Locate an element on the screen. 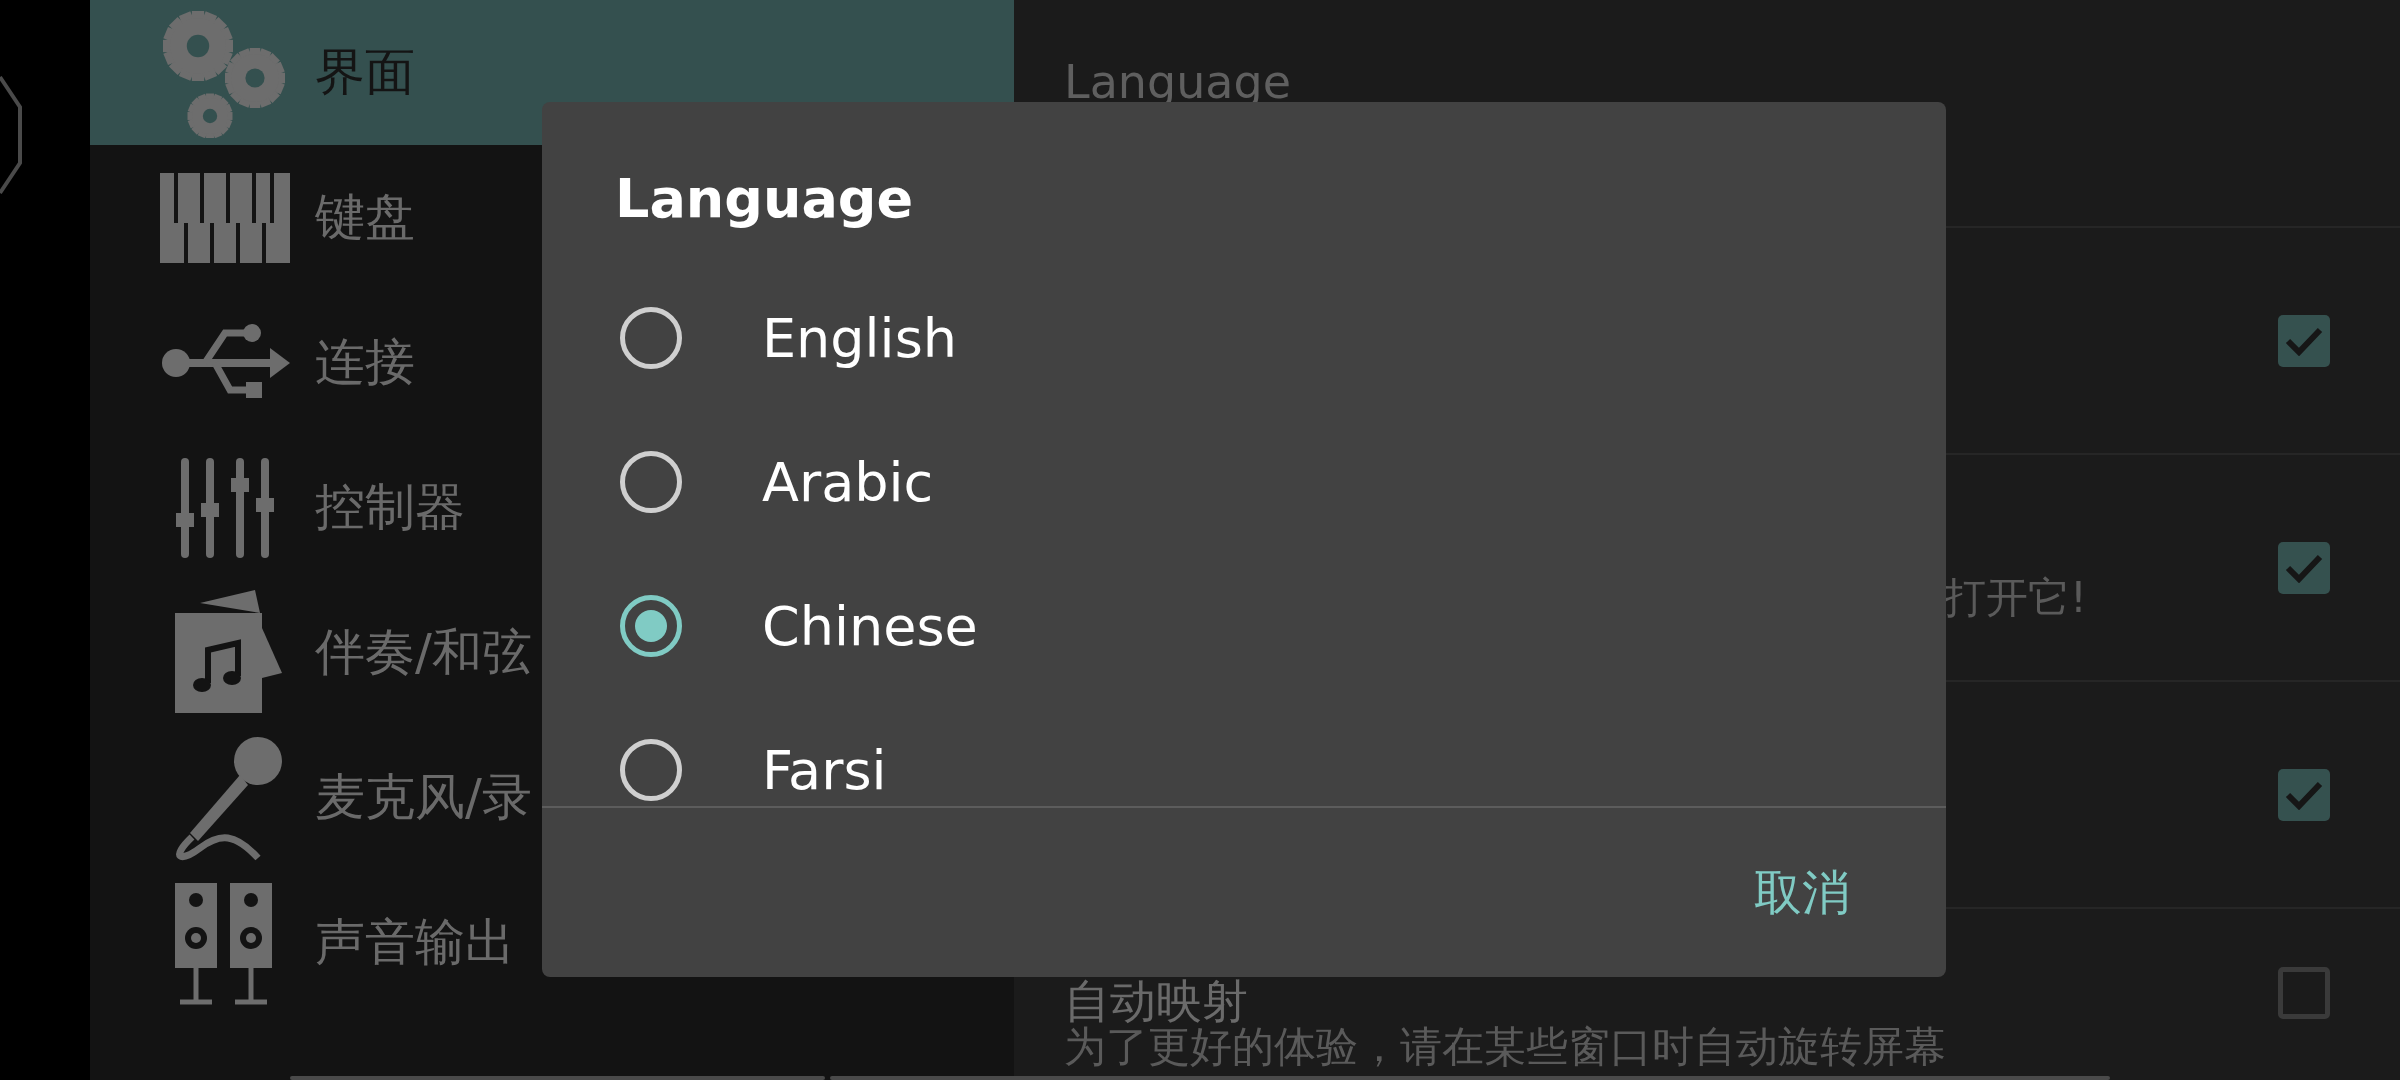 The image size is (2400, 1080). setting-description: 打开它! is located at coordinates (2015, 598).